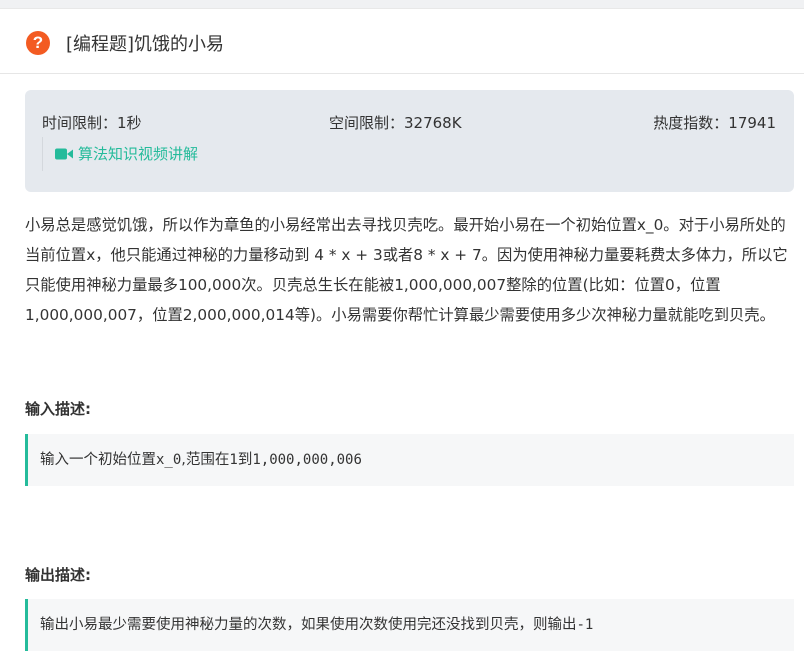  Describe the element at coordinates (308, 625) in the screenshot. I see `output-text: 输出小易最少需要使用神秘力量的次数，如果使用次数使用完还没找到贝壳，则输出` at that location.